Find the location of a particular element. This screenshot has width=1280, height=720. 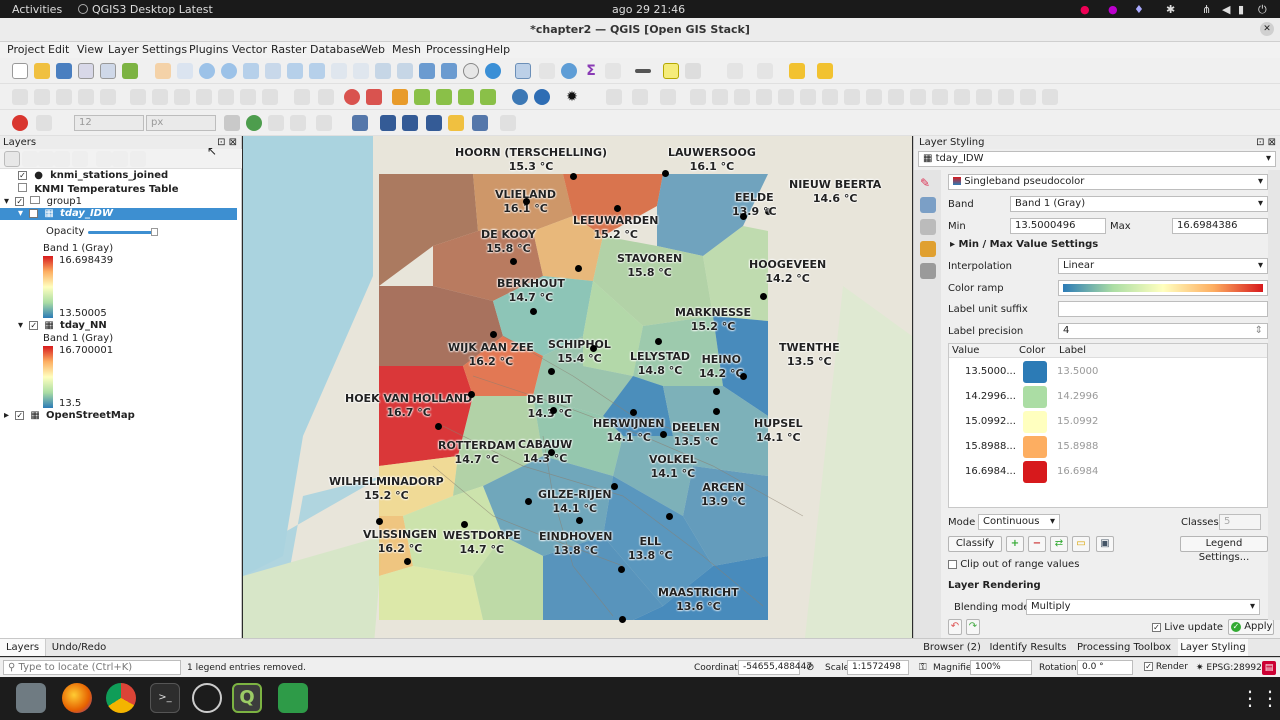

deselect-icon is located at coordinates (825, 71).